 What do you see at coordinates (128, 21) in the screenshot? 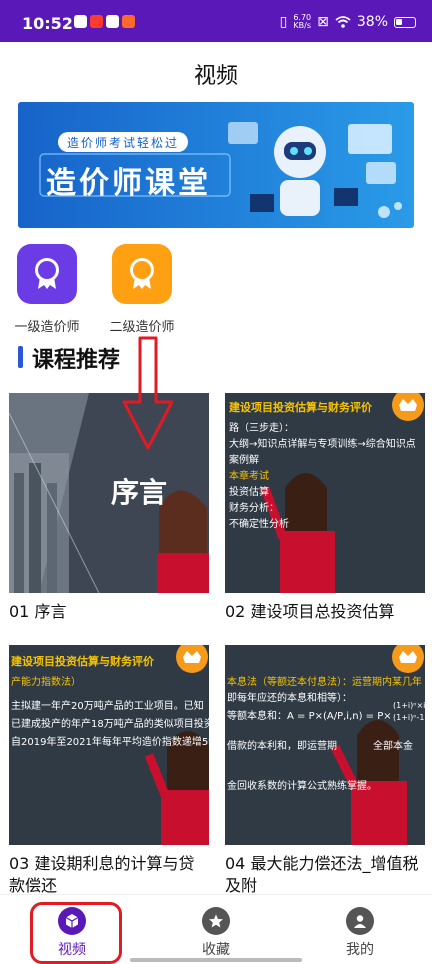
I see `coupon-notification-icon` at bounding box center [128, 21].